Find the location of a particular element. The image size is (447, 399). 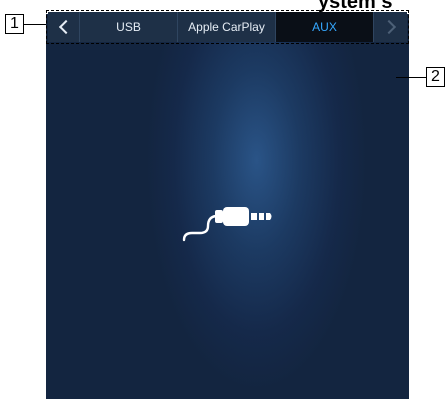

callout-2-leader is located at coordinates (411, 77).